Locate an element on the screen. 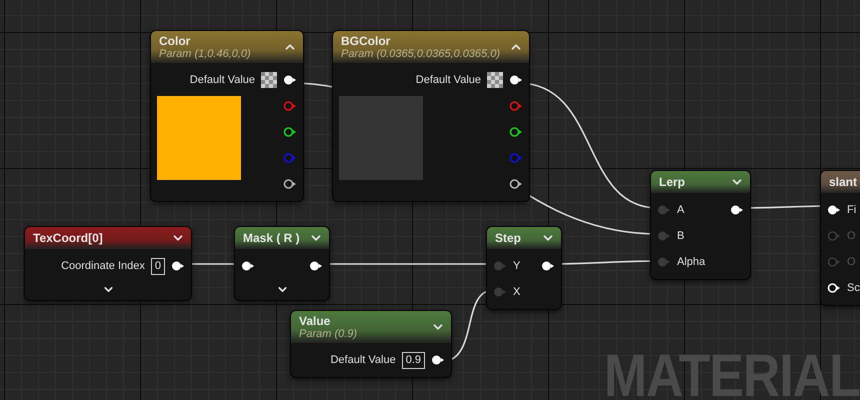 The height and width of the screenshot is (400, 860). graph-node: Color Param (1,0.46,0,0) Default Value is located at coordinates (227, 116).